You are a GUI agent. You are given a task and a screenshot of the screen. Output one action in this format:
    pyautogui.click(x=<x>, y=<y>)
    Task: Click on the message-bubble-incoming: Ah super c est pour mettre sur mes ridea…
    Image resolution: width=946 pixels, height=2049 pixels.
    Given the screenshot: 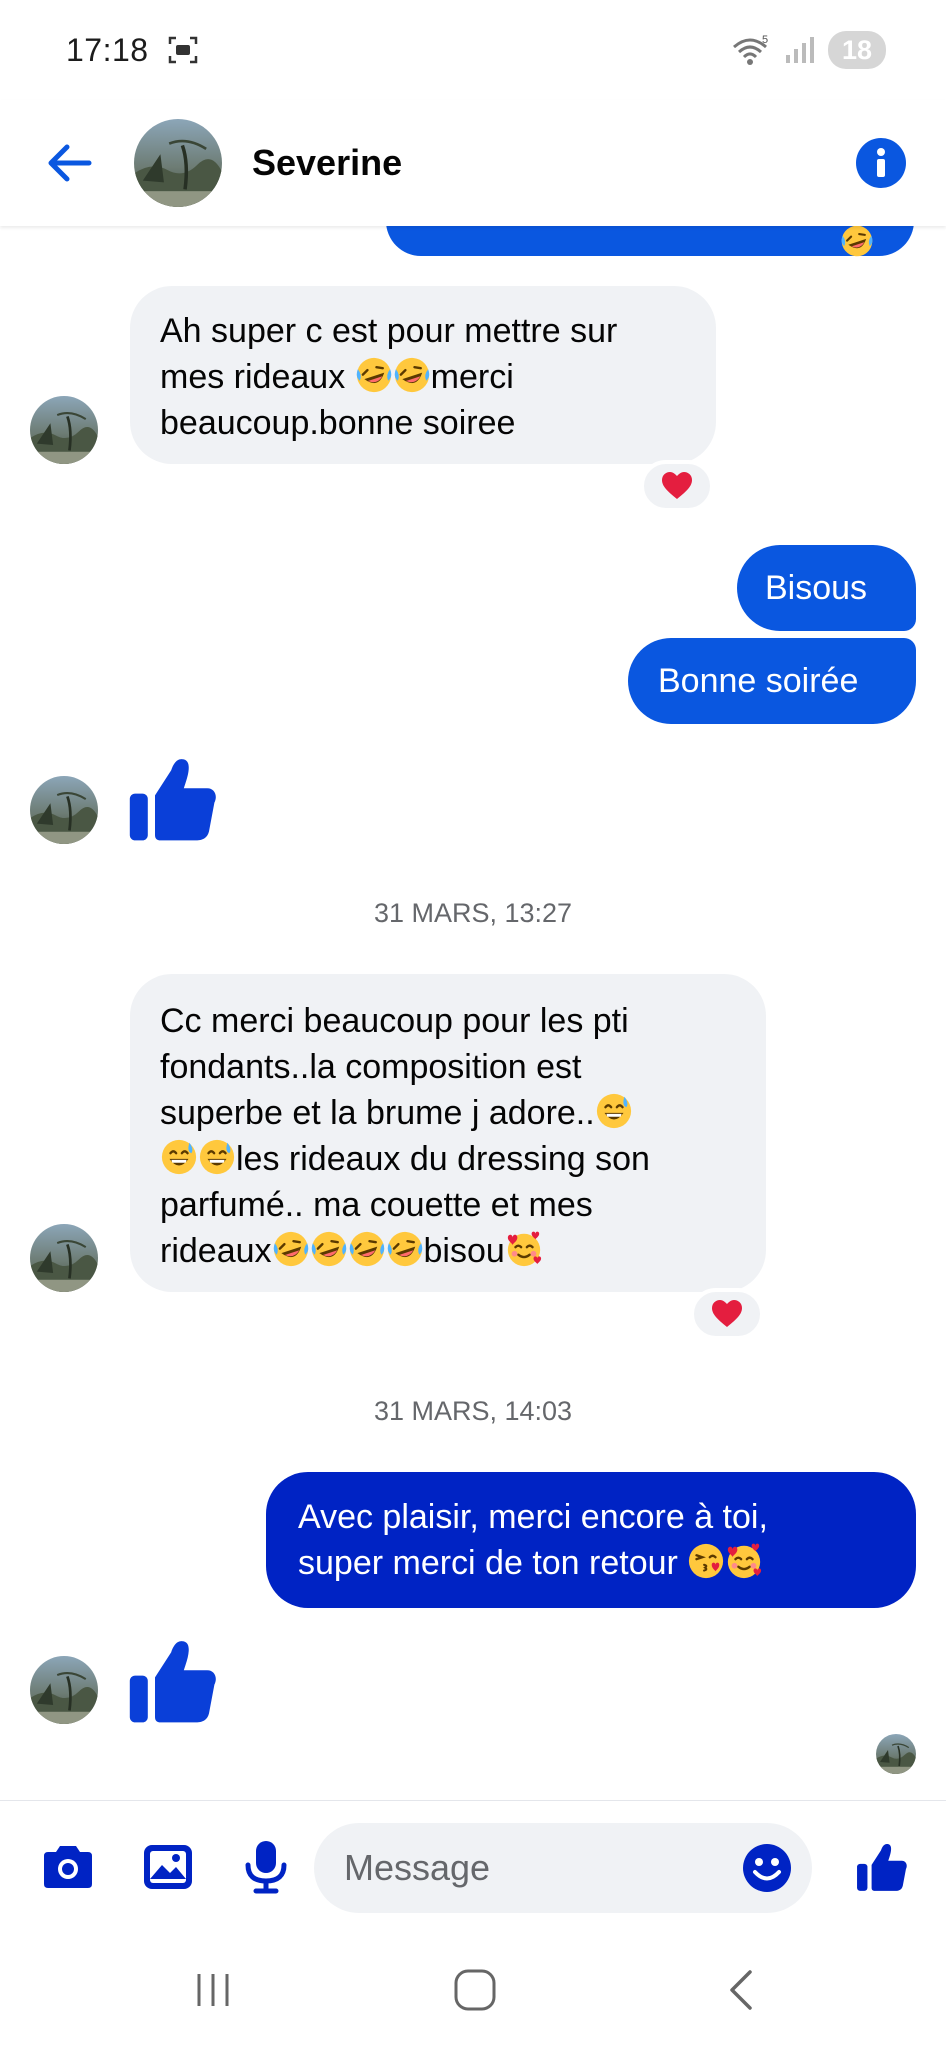 What is the action you would take?
    pyautogui.click(x=423, y=375)
    